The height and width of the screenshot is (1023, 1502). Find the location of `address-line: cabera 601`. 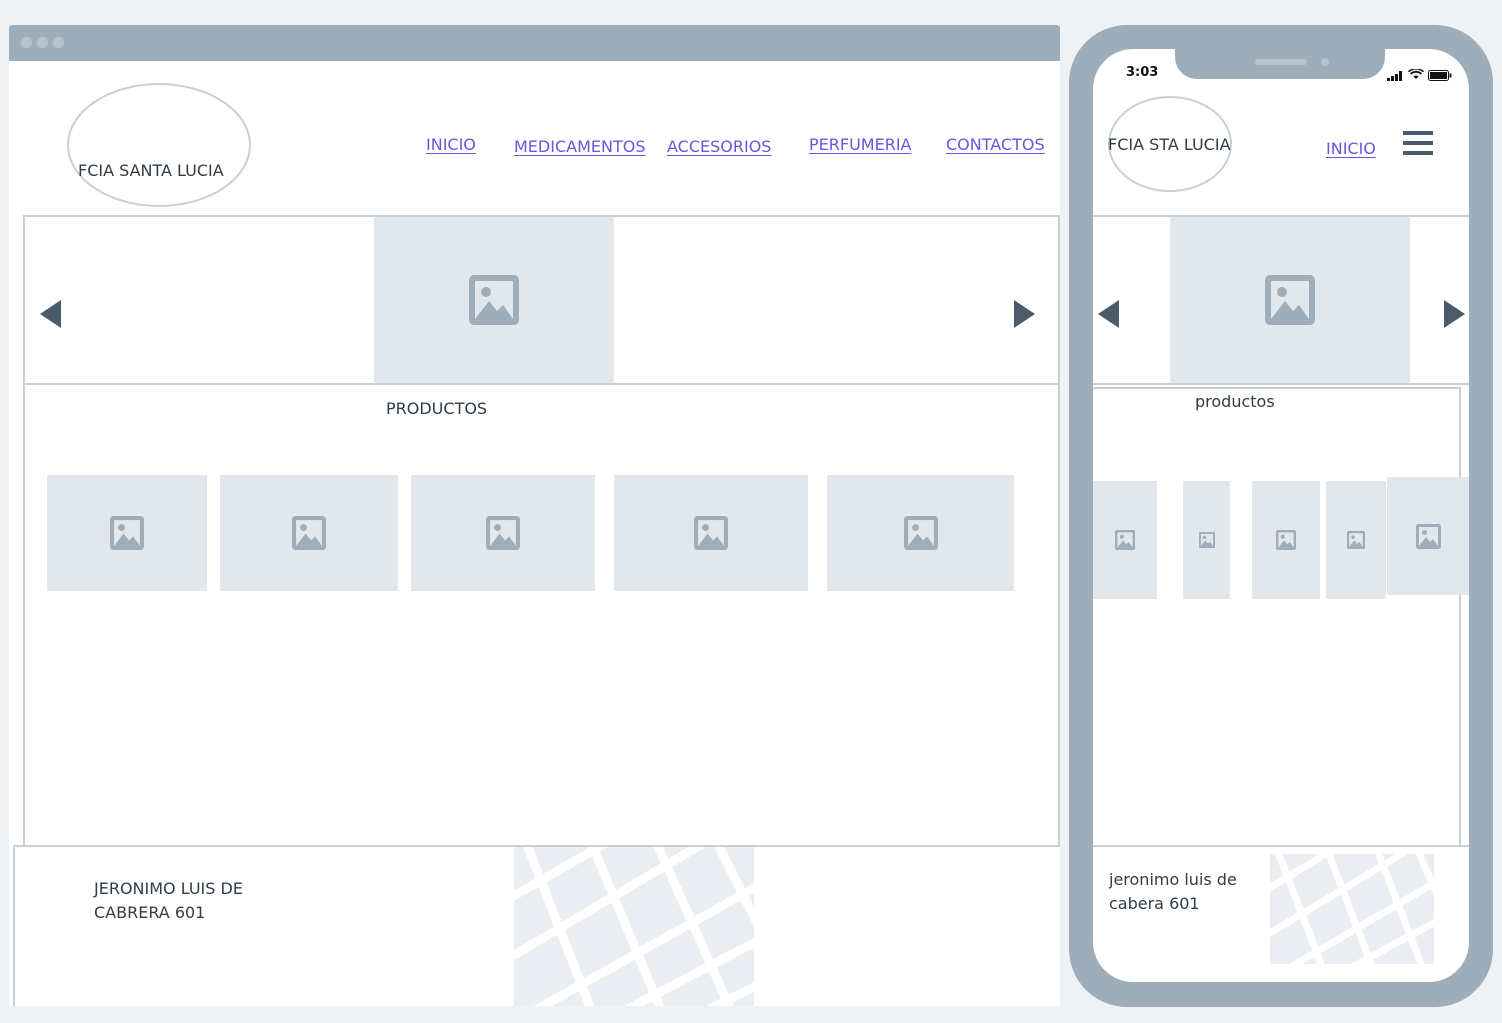

address-line: cabera 601 is located at coordinates (1154, 903).